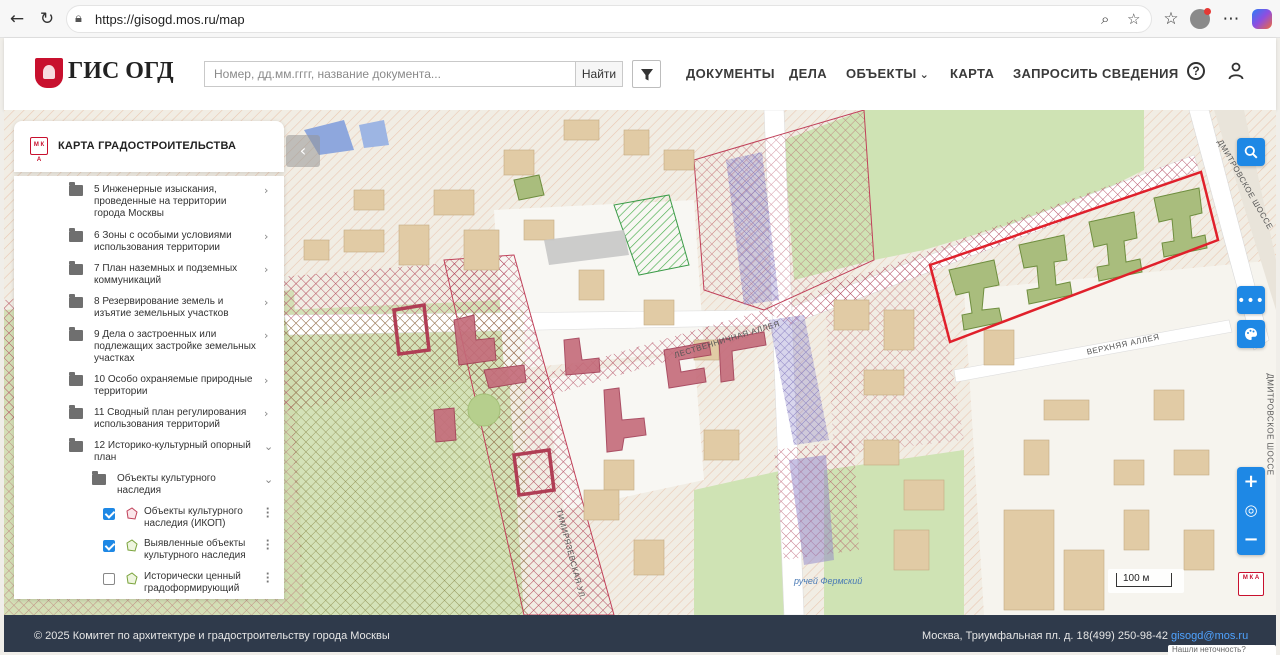 This screenshot has height=655, width=1280. Describe the element at coordinates (17, 19) in the screenshot. I see `back-icon: ←` at that location.